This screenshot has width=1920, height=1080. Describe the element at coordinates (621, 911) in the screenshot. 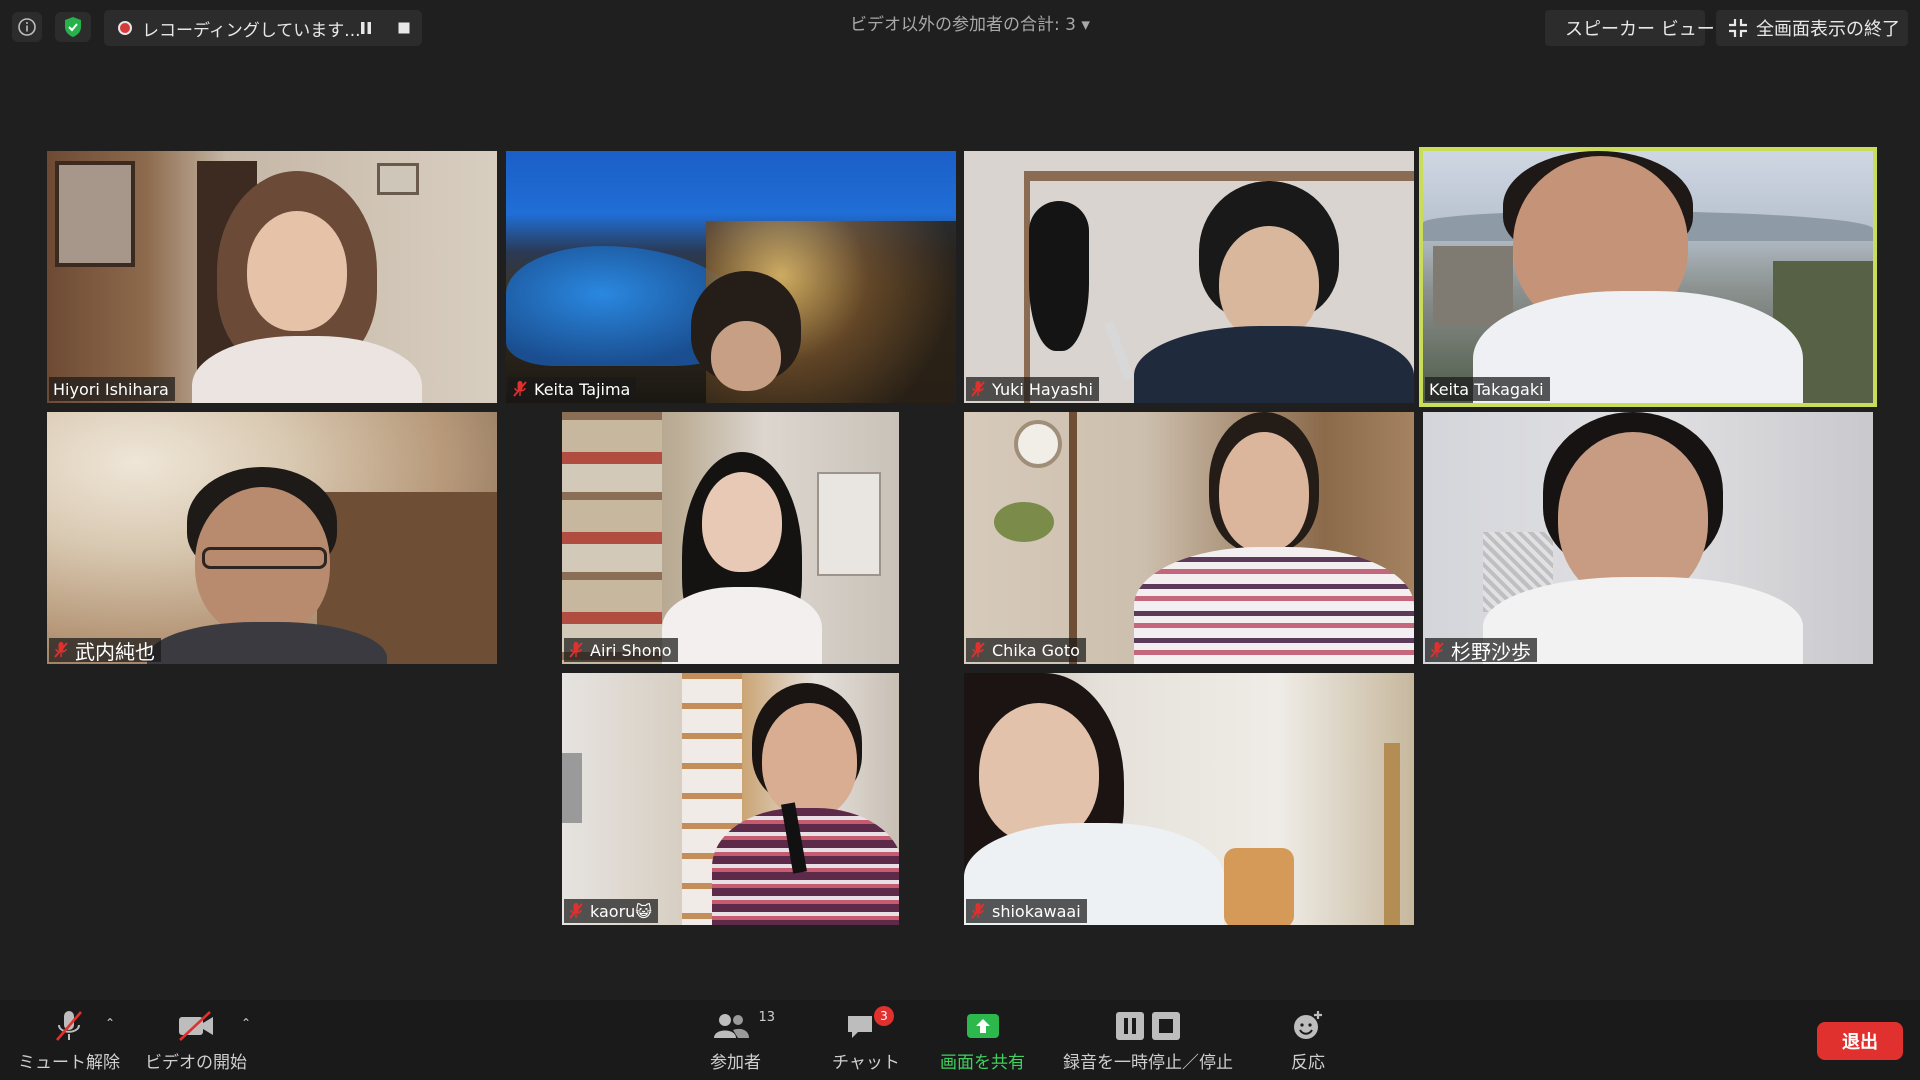

I see `participant-name: kaoru😺` at that location.